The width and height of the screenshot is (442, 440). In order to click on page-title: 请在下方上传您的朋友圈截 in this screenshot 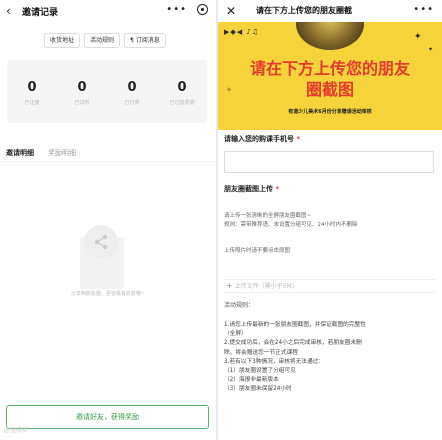, I will do `click(304, 10)`.